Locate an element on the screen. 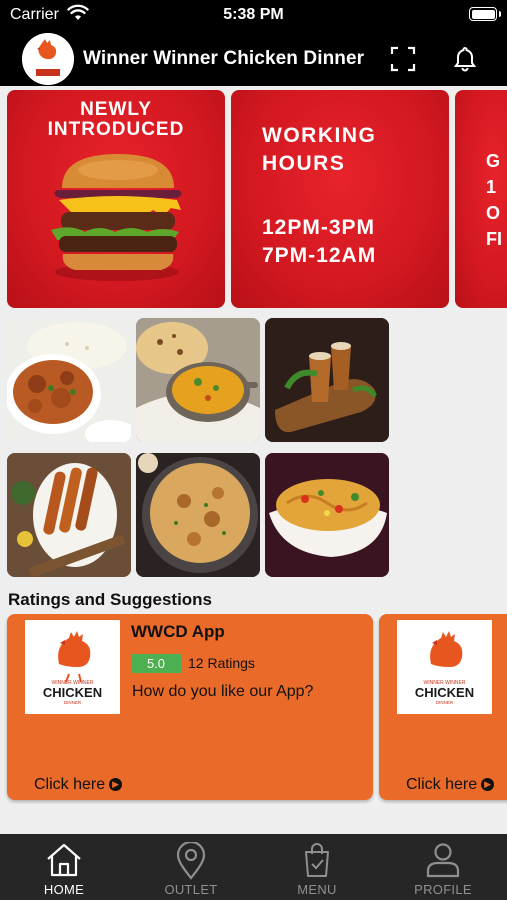 This screenshot has height=900, width=507. bottom-tab-bar: HOME OUTLET MENU PROFILE is located at coordinates (253, 867).